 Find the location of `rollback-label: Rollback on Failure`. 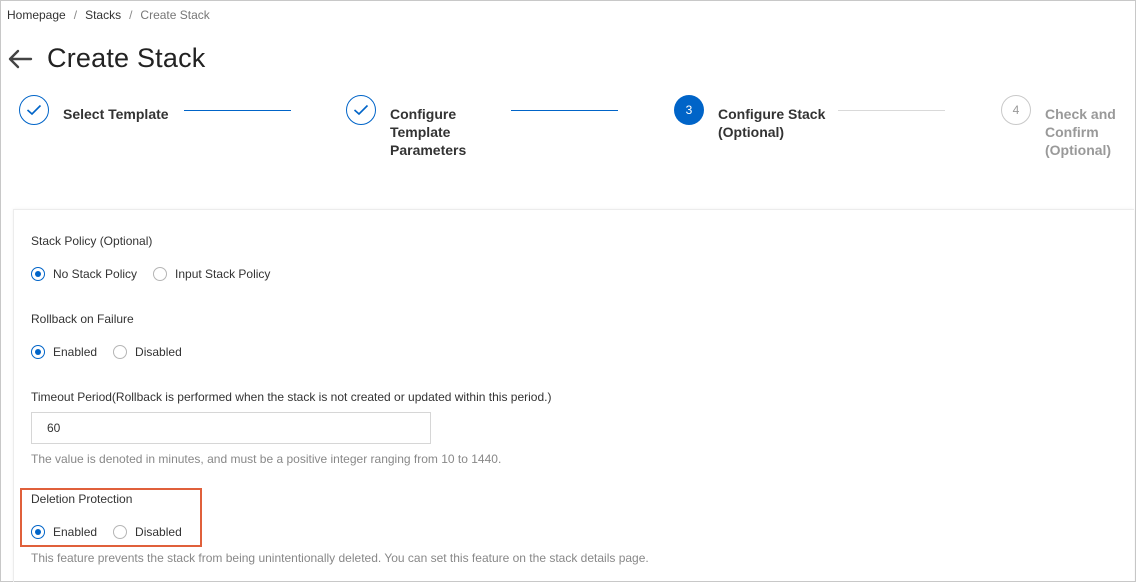

rollback-label: Rollback on Failure is located at coordinates (82, 319).